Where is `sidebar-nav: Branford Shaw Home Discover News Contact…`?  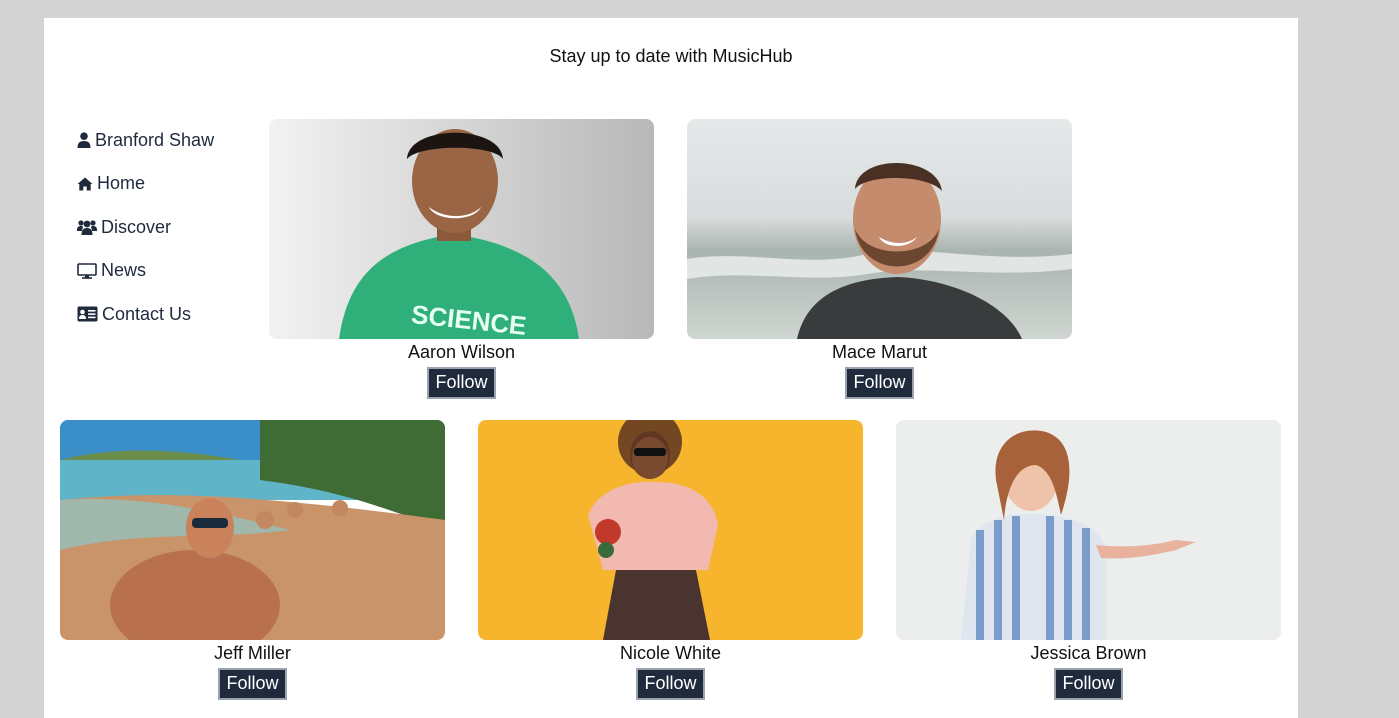 sidebar-nav: Branford Shaw Home Discover News Contact… is located at coordinates (162, 238).